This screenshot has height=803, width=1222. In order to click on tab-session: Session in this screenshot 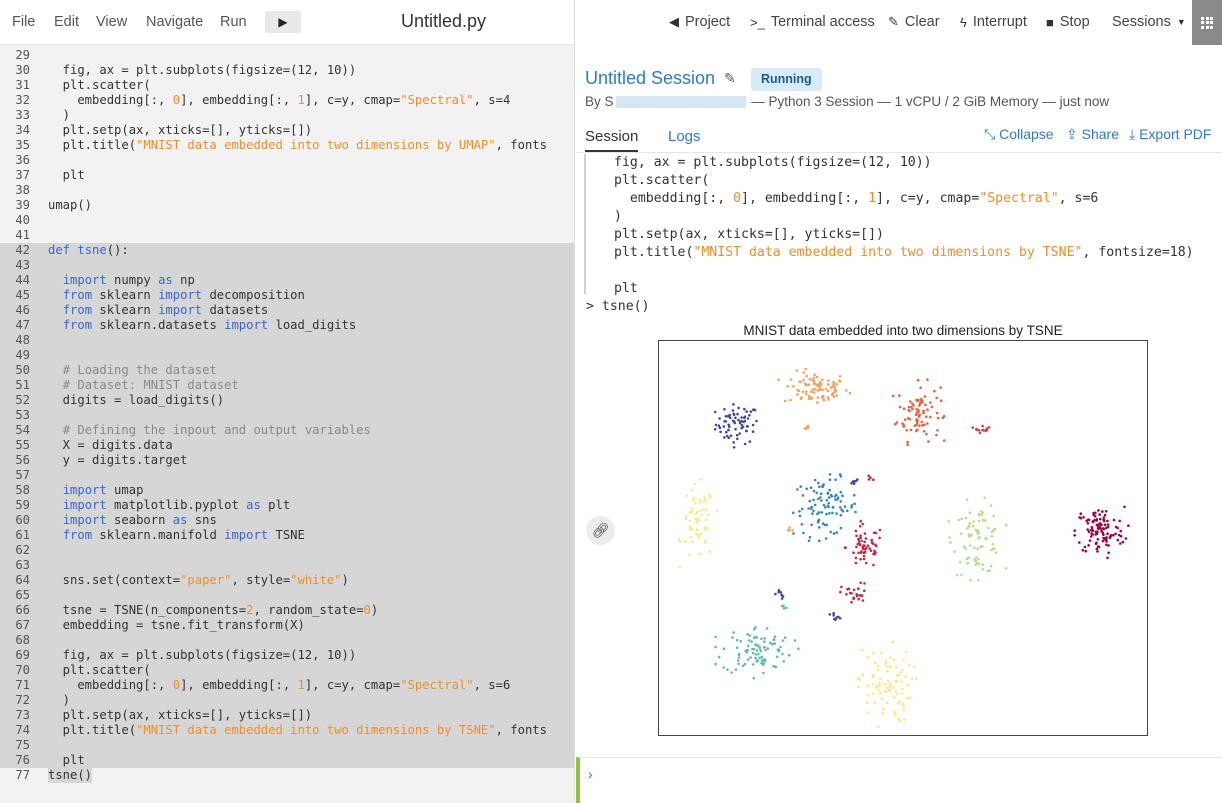, I will do `click(611, 136)`.